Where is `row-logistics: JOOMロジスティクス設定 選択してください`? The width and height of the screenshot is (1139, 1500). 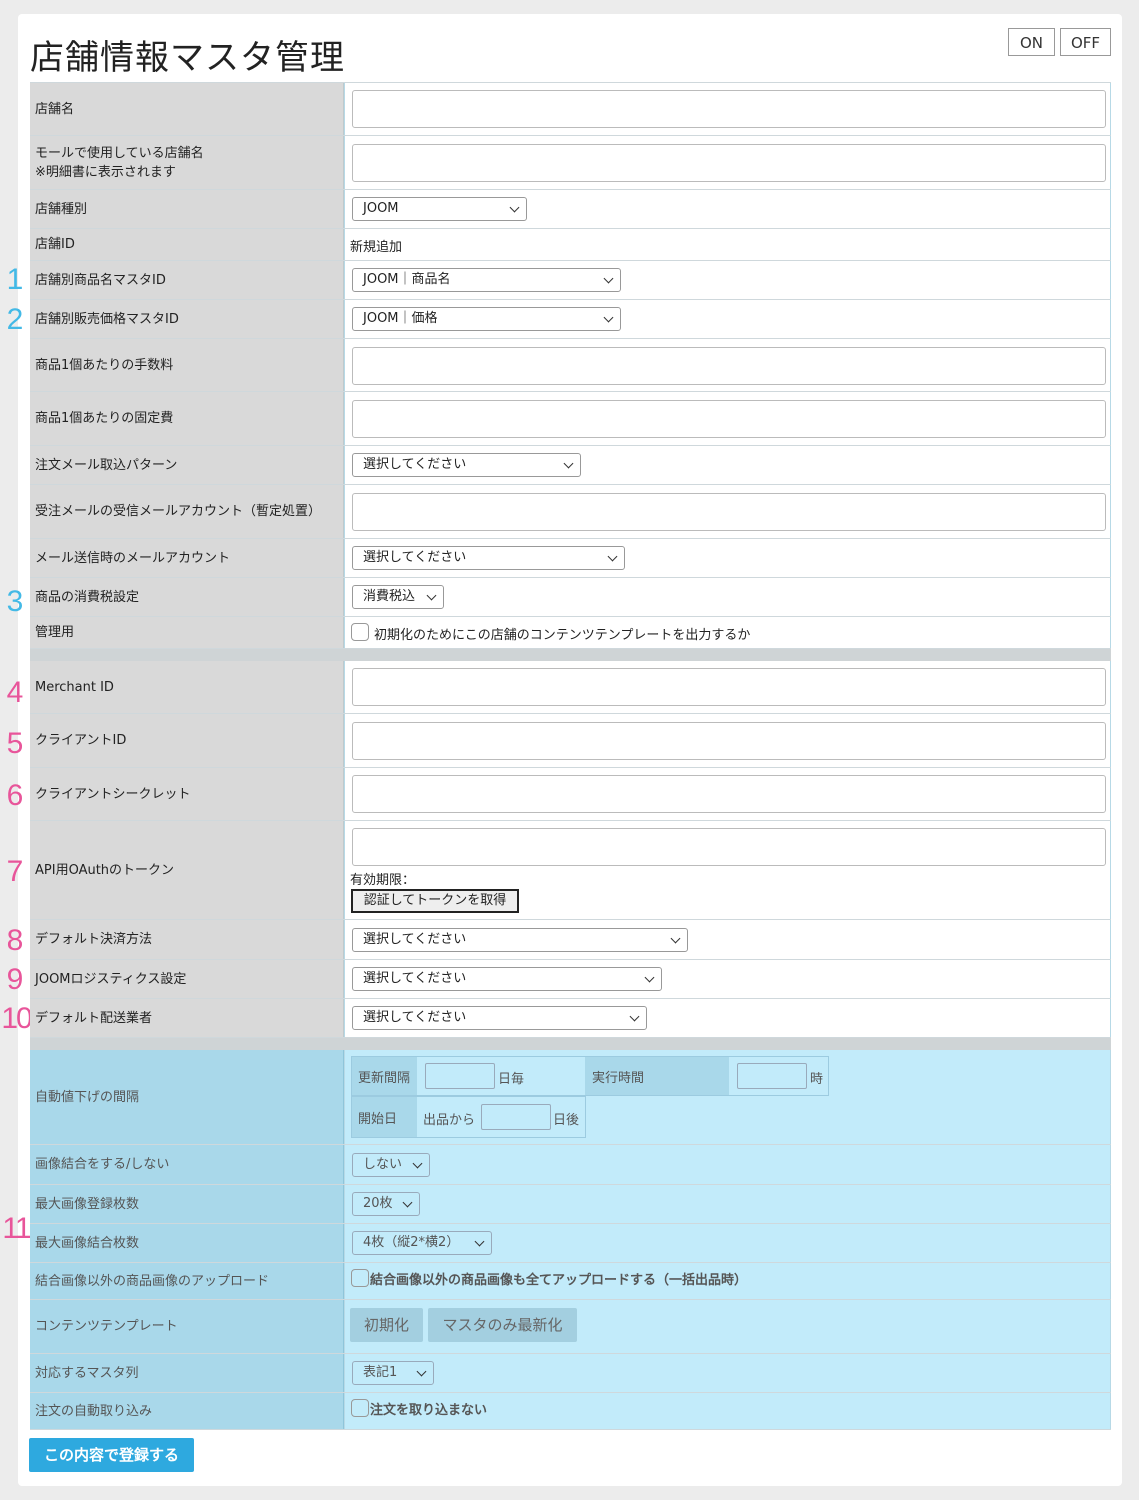
row-logistics: JOOMロジスティクス設定 選択してください is located at coordinates (570, 979).